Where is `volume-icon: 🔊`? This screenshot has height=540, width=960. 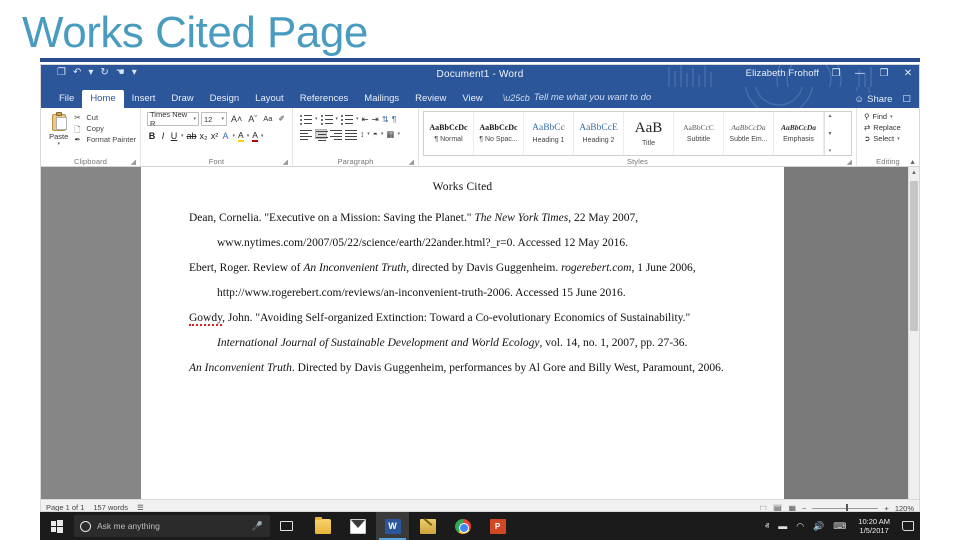 volume-icon: 🔊 is located at coordinates (818, 526).